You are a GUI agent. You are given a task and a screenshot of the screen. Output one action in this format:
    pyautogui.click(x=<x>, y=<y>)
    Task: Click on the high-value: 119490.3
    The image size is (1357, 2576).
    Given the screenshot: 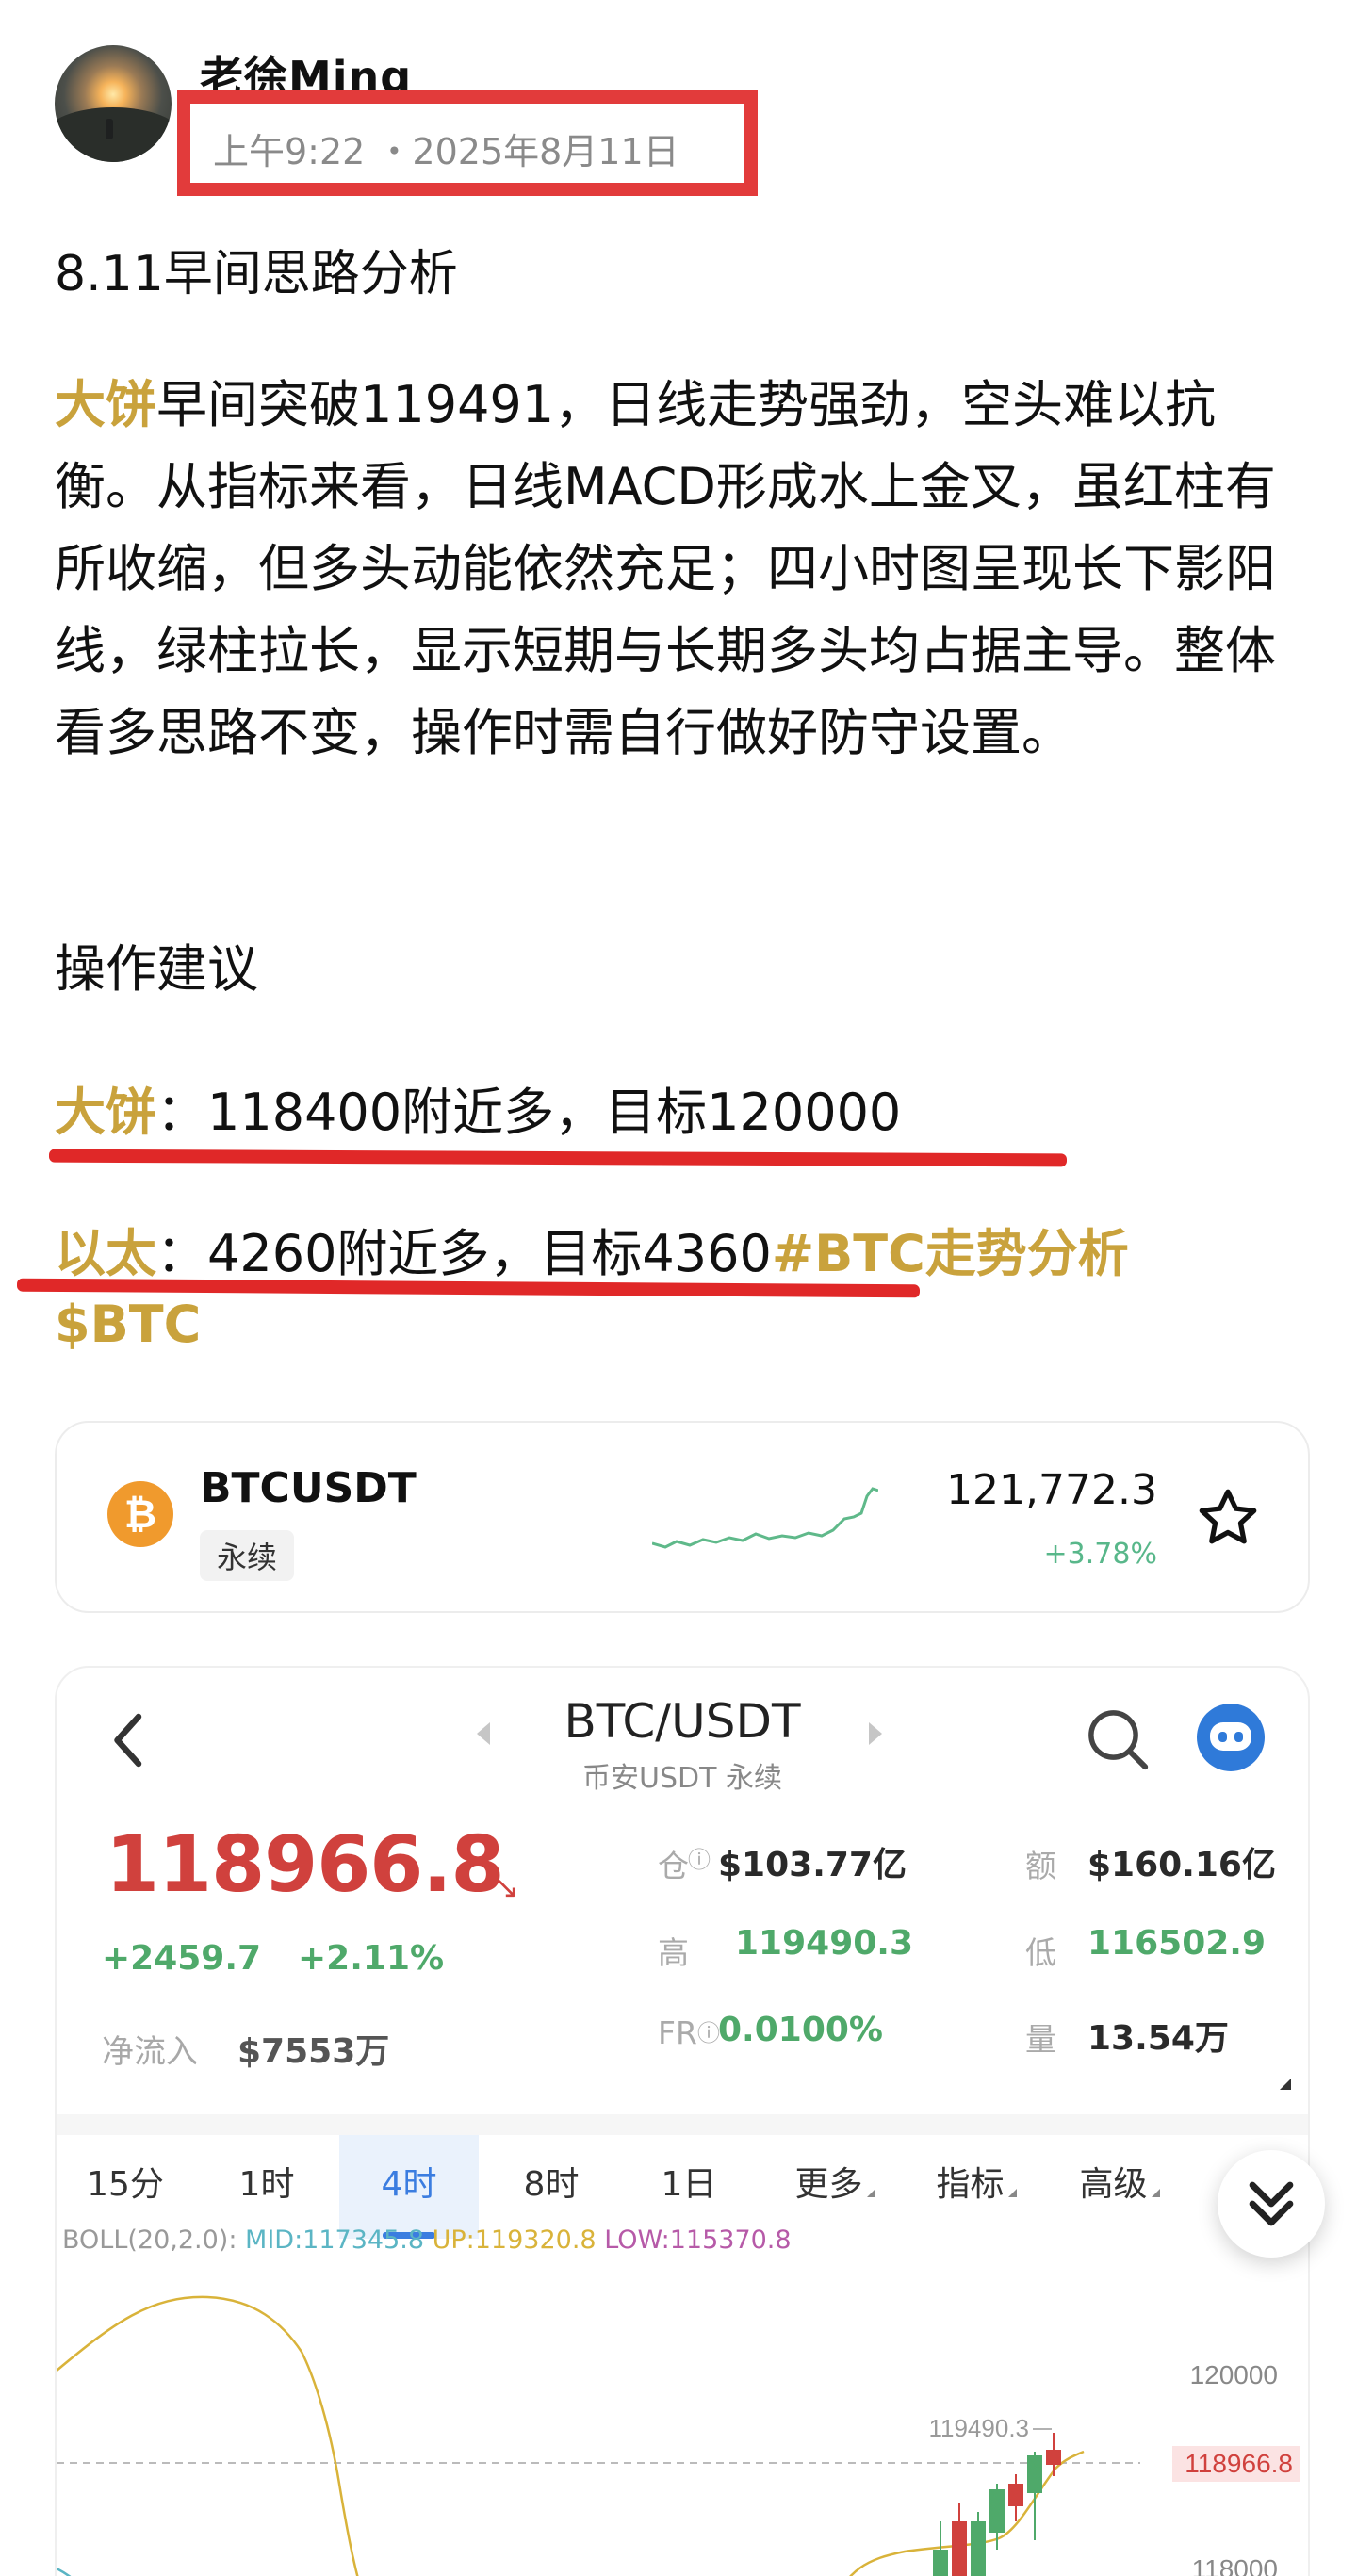 What is the action you would take?
    pyautogui.click(x=824, y=1943)
    